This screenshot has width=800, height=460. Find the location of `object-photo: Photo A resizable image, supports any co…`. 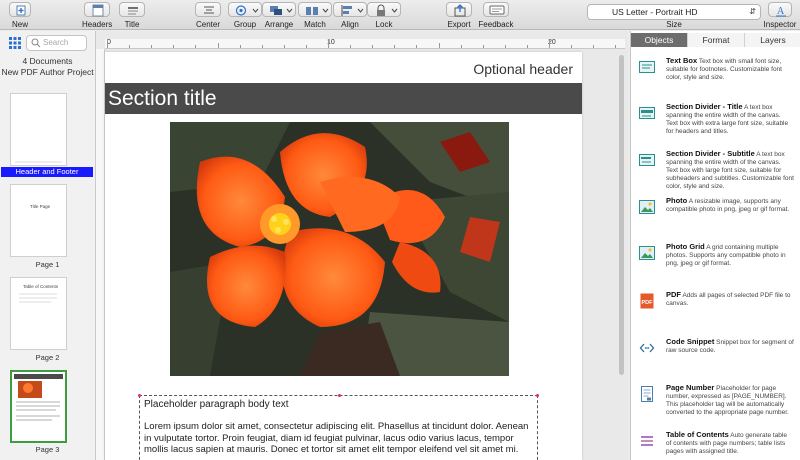

object-photo: Photo A resizable image, supports any co… is located at coordinates (717, 214).